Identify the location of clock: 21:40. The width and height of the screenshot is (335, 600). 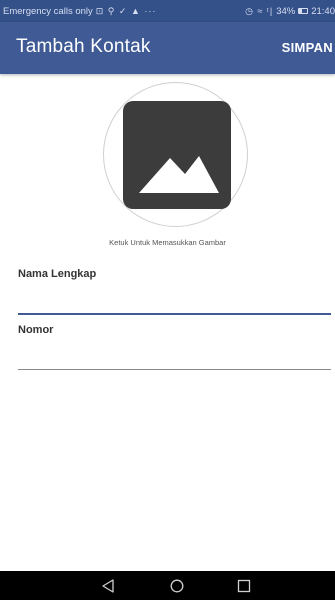
(323, 11).